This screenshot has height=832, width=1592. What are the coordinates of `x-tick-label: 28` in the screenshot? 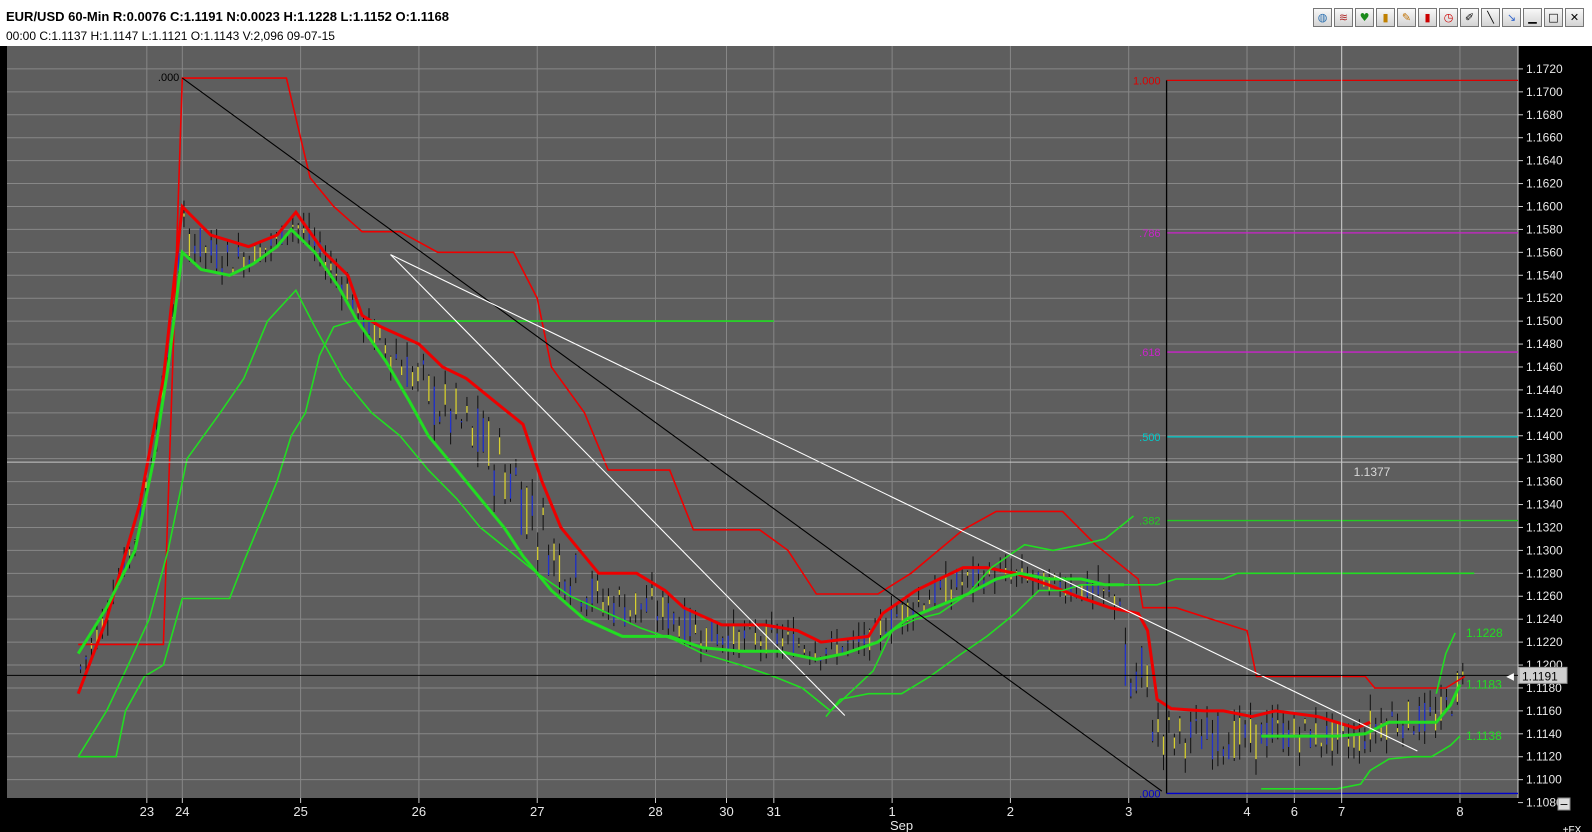 It's located at (655, 811).